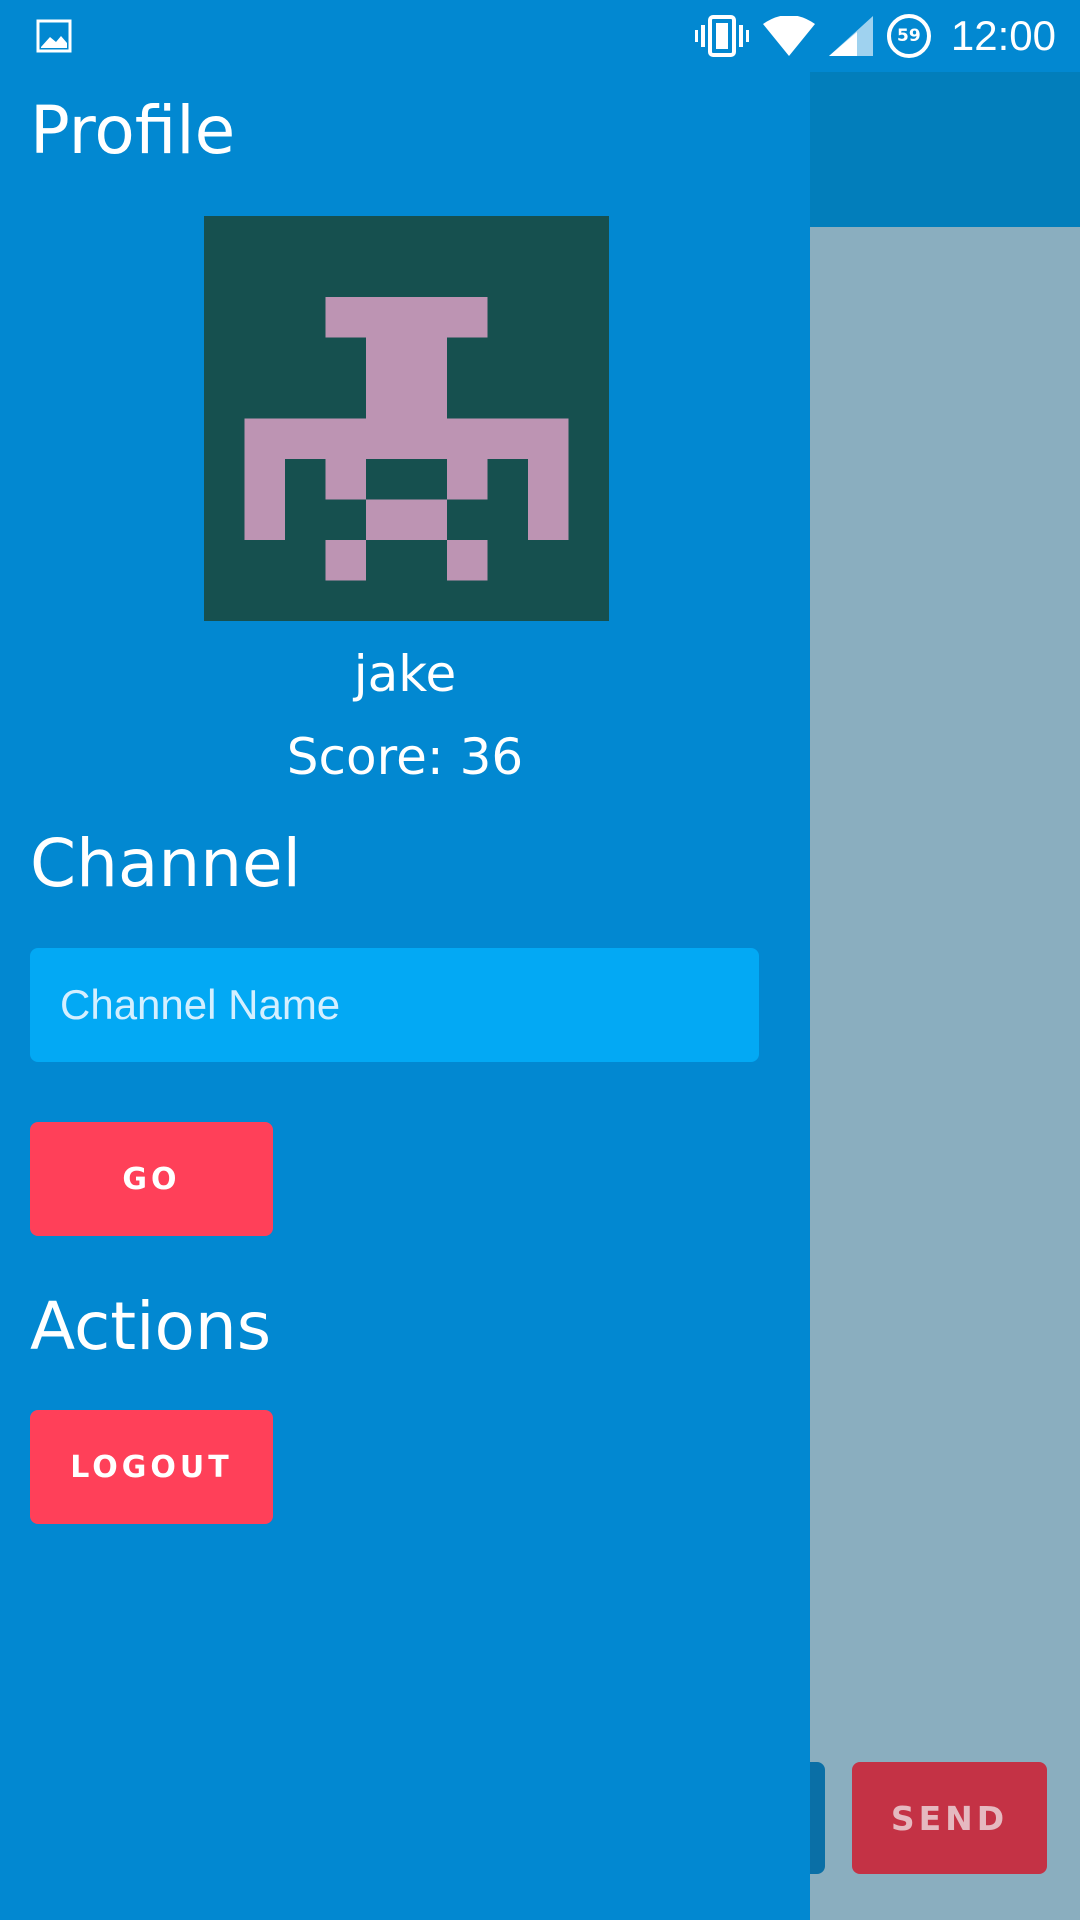 Image resolution: width=1080 pixels, height=1920 pixels. What do you see at coordinates (721, 36) in the screenshot?
I see `vibrate-icon` at bounding box center [721, 36].